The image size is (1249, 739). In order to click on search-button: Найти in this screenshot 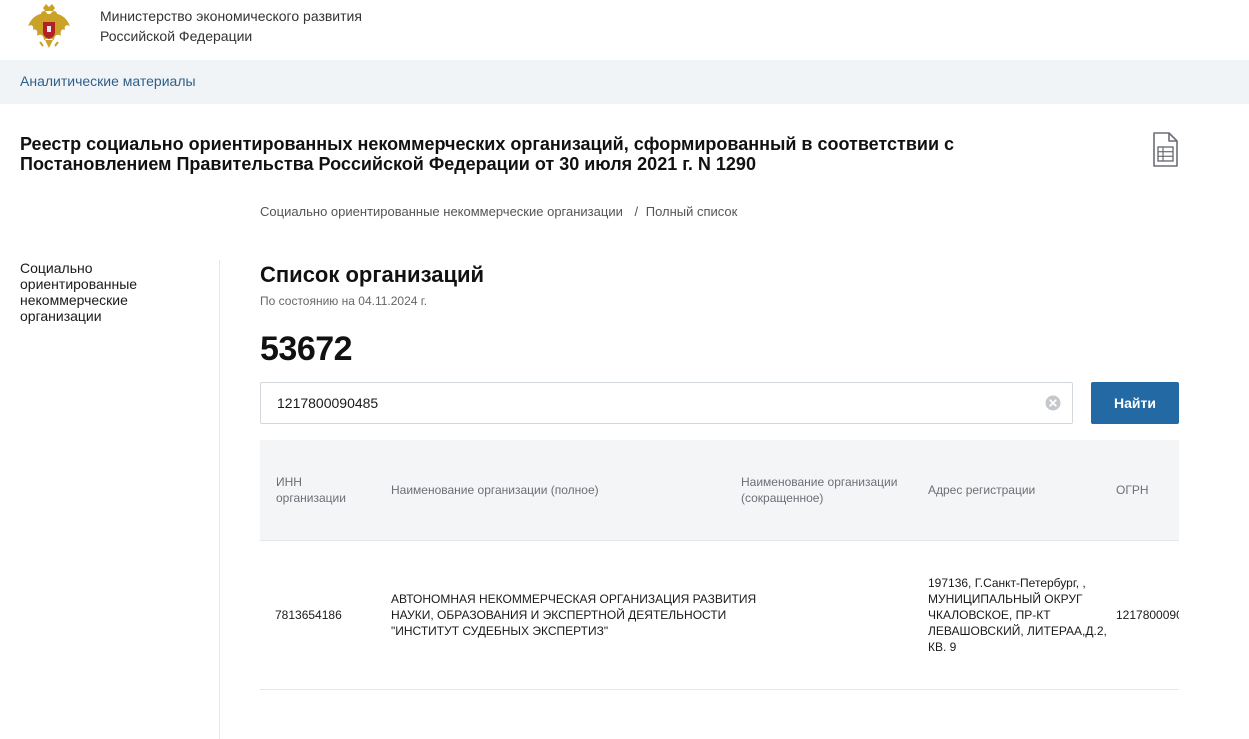, I will do `click(1135, 403)`.